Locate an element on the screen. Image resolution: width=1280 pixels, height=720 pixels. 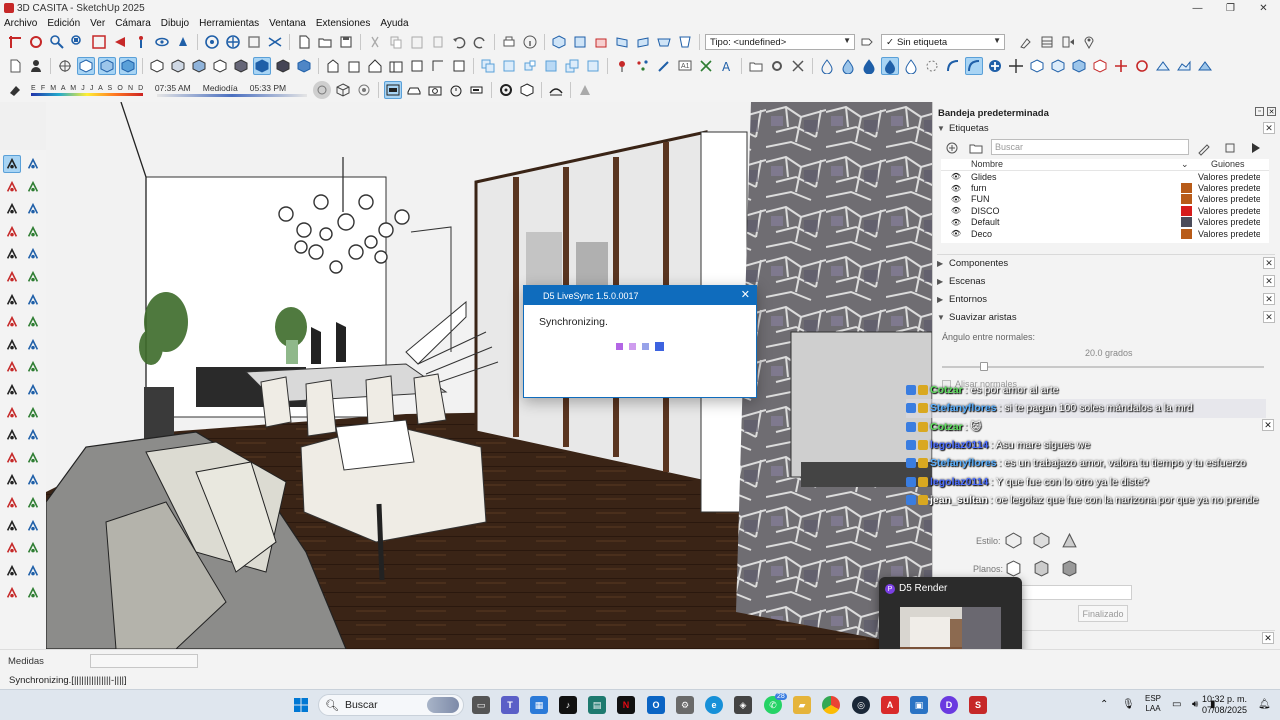
windows-start-icon is located at coordinates (301, 705).